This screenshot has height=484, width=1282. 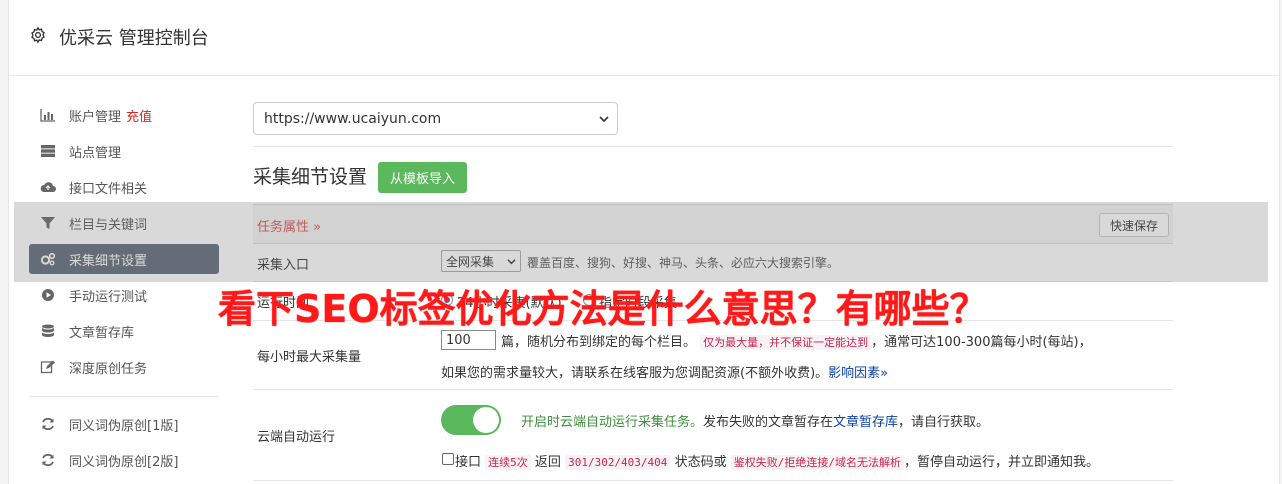 I want to click on cloud-auto-run-label: 云端自动运行, so click(x=296, y=437).